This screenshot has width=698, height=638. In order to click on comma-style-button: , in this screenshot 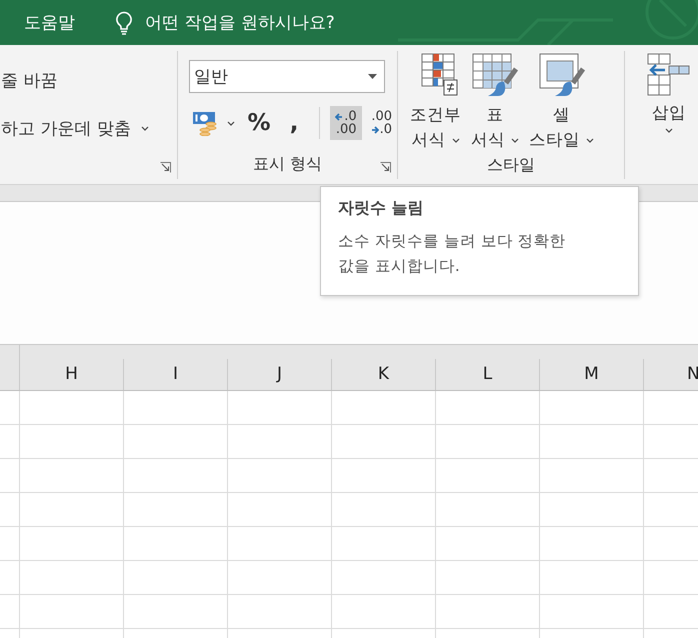, I will do `click(294, 123)`.